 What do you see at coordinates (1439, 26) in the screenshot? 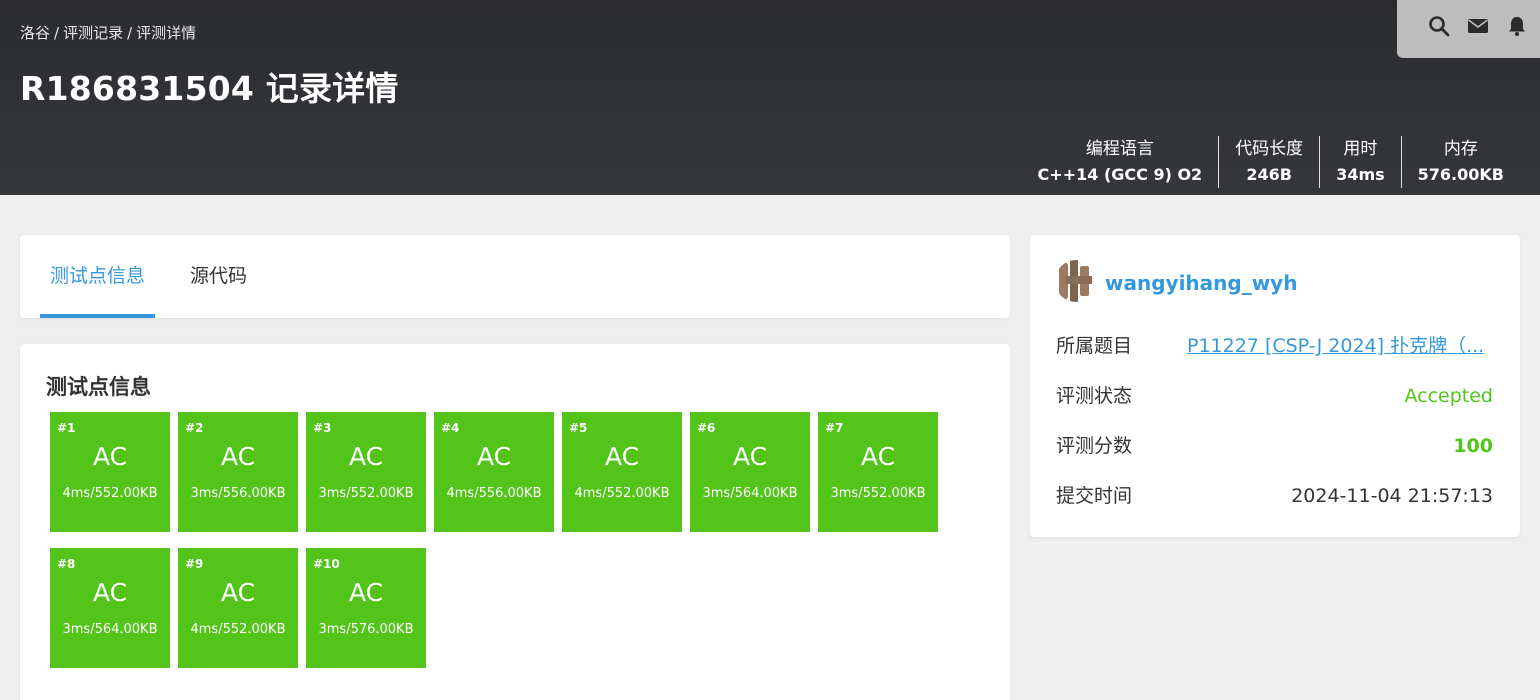
I see `search-icon` at bounding box center [1439, 26].